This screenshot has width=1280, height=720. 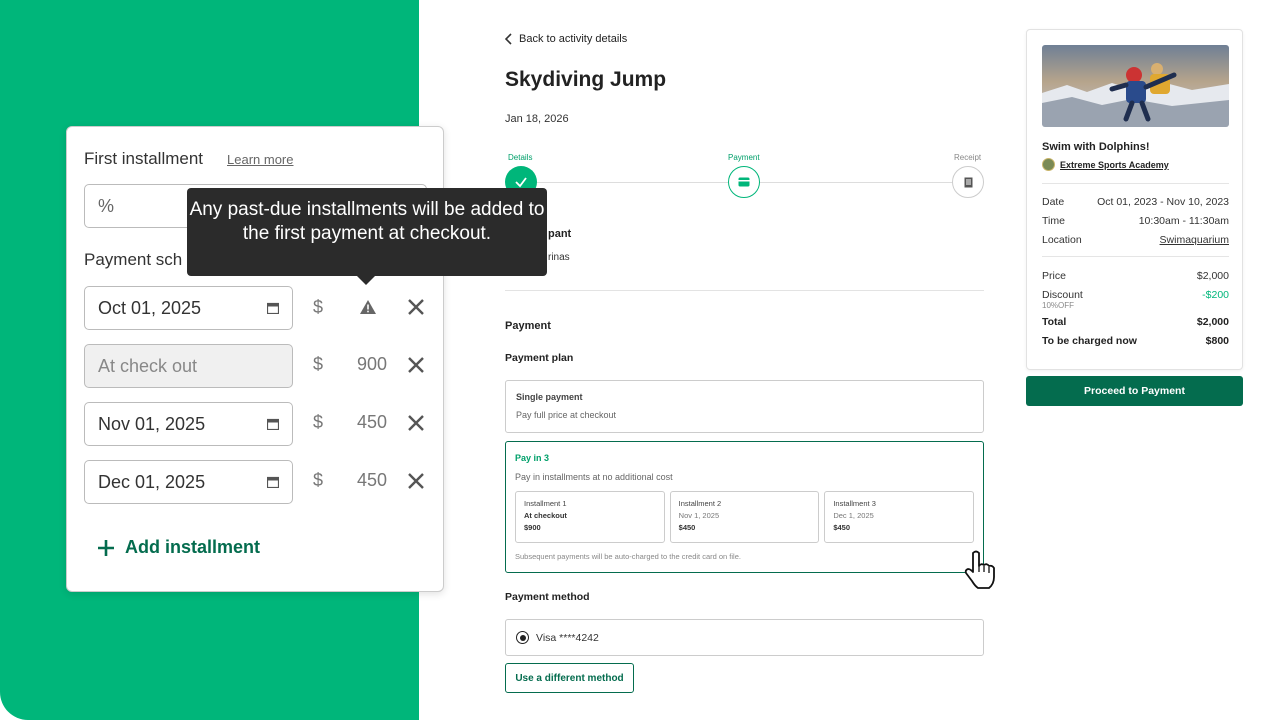 What do you see at coordinates (539, 358) in the screenshot?
I see `payment-plan-heading: Payment plan` at bounding box center [539, 358].